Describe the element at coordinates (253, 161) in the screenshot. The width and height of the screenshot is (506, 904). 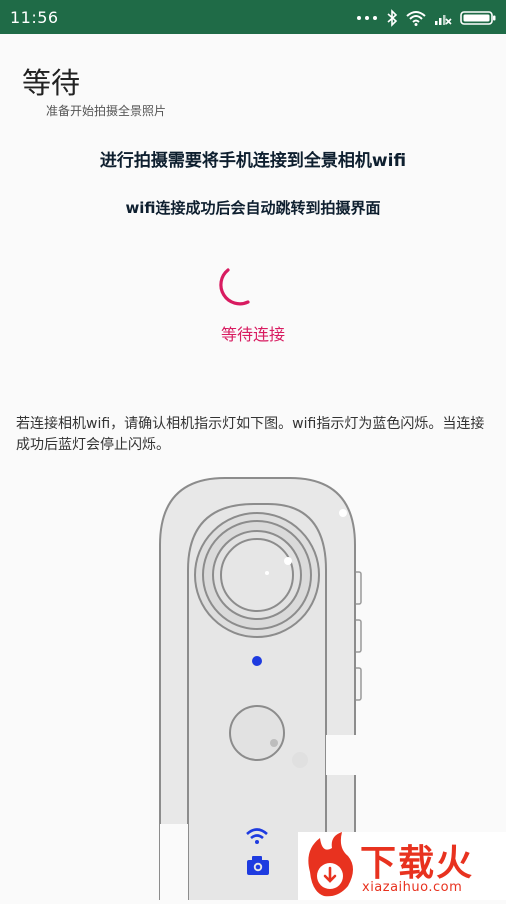
I see `instruction-primary: 进行拍摄需要将手机连接到全景相机wifi` at that location.